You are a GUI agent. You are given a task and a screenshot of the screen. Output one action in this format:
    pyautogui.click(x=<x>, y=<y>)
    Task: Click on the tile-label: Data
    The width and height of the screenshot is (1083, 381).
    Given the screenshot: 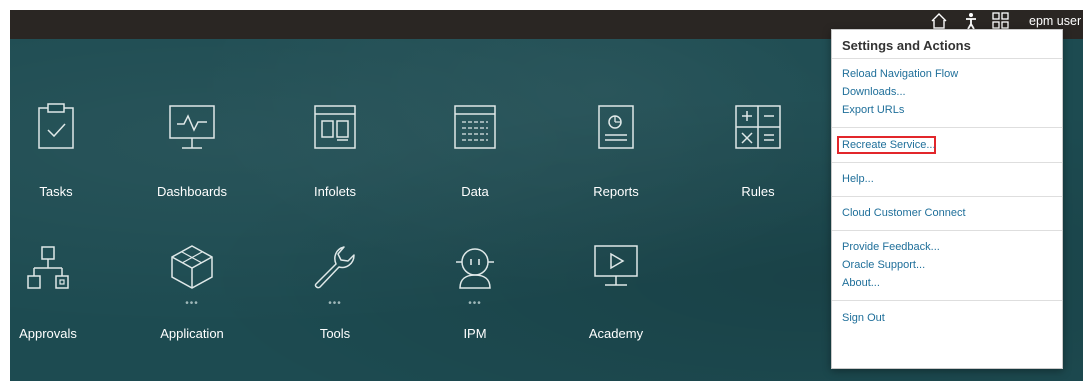 What is the action you would take?
    pyautogui.click(x=475, y=191)
    